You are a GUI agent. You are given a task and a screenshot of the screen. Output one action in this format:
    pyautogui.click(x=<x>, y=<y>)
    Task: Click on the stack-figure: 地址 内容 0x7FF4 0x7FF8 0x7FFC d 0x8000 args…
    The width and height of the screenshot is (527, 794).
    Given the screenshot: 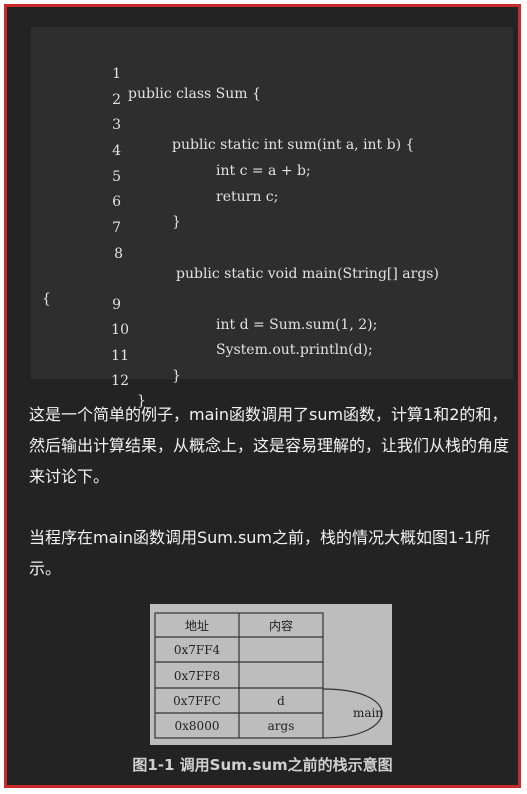 What is the action you would take?
    pyautogui.click(x=271, y=674)
    